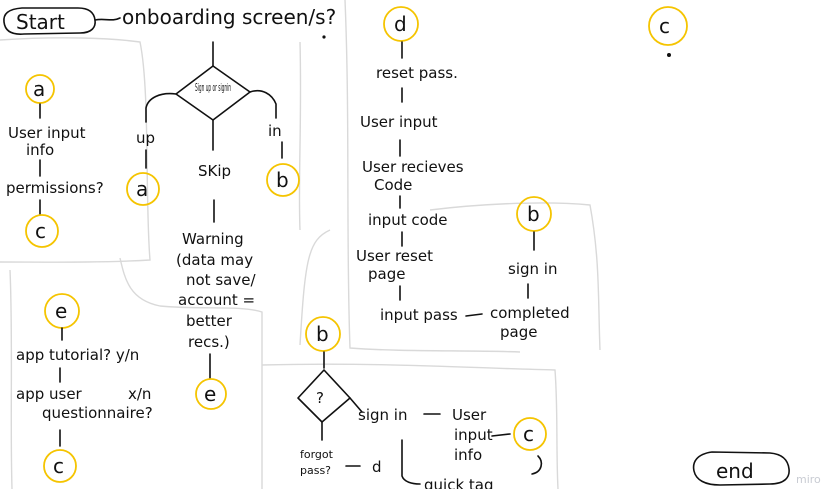 This screenshot has width=834, height=489. I want to click on e-bottom-label: e, so click(61, 311).